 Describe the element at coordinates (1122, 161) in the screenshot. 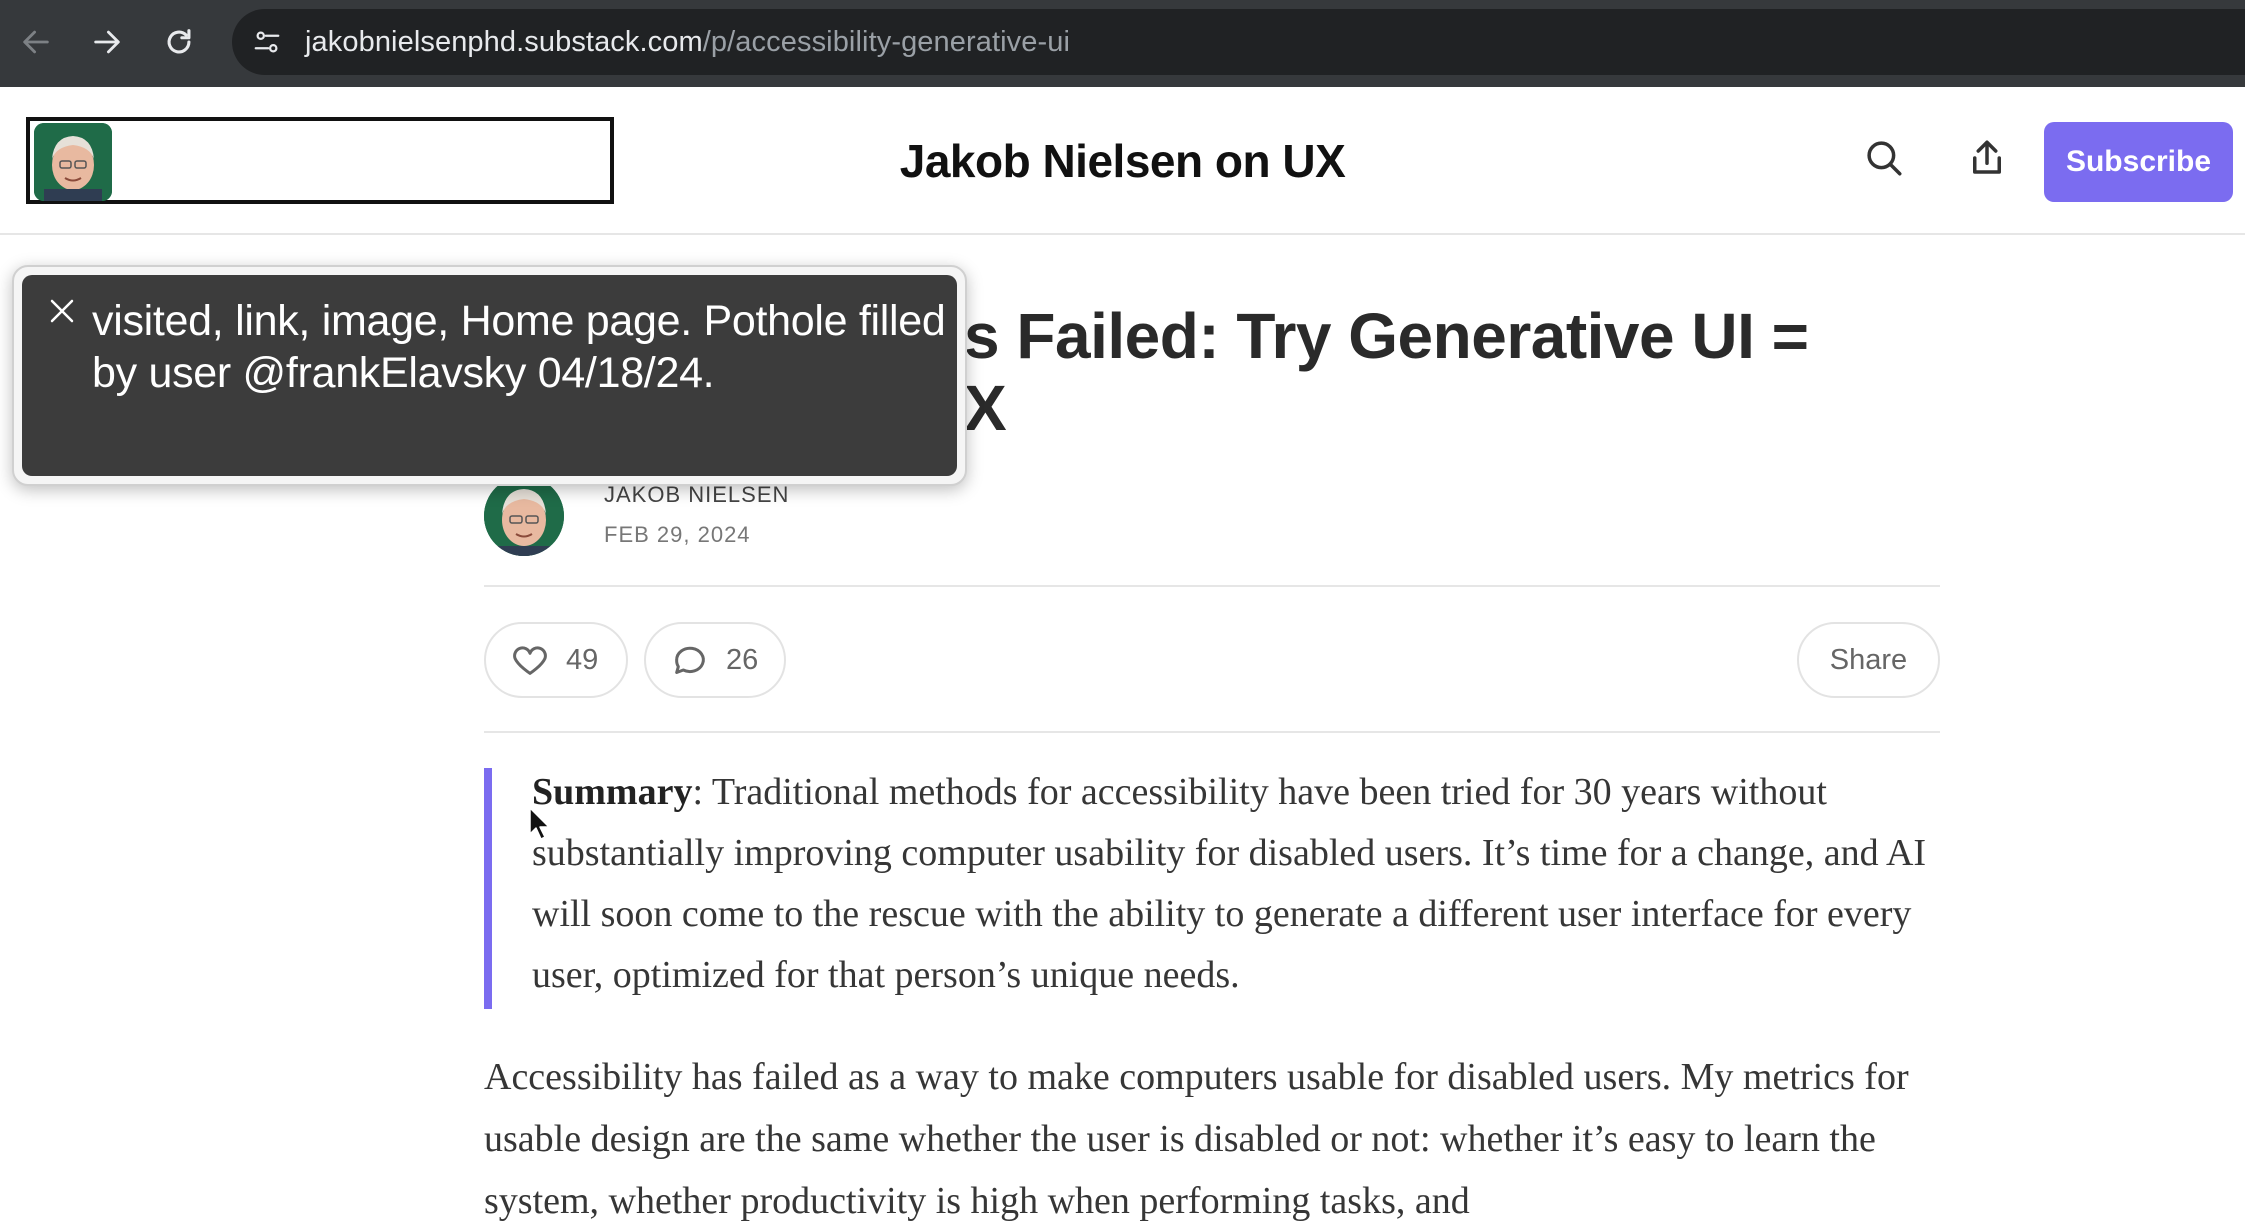

I see `site-header: Jakob Nielsen on UX Subscribe` at that location.